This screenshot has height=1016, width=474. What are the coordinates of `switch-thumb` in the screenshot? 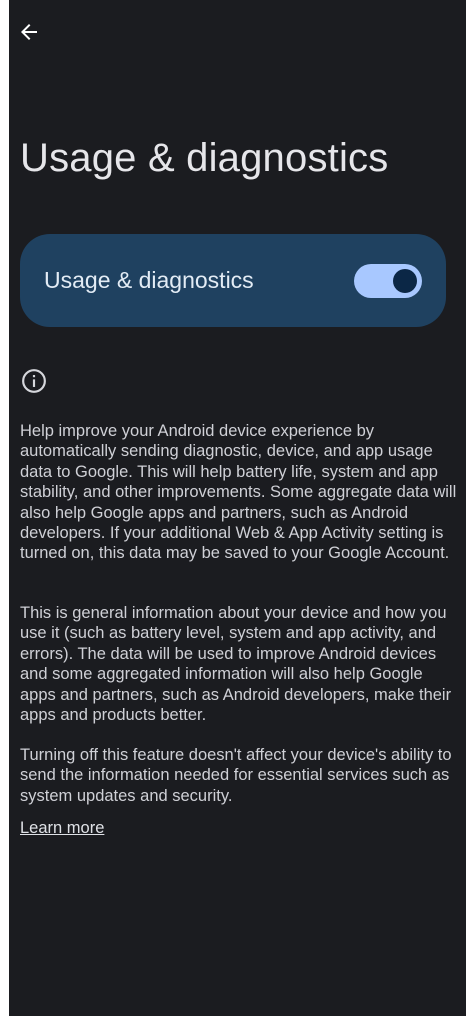 It's located at (405, 280).